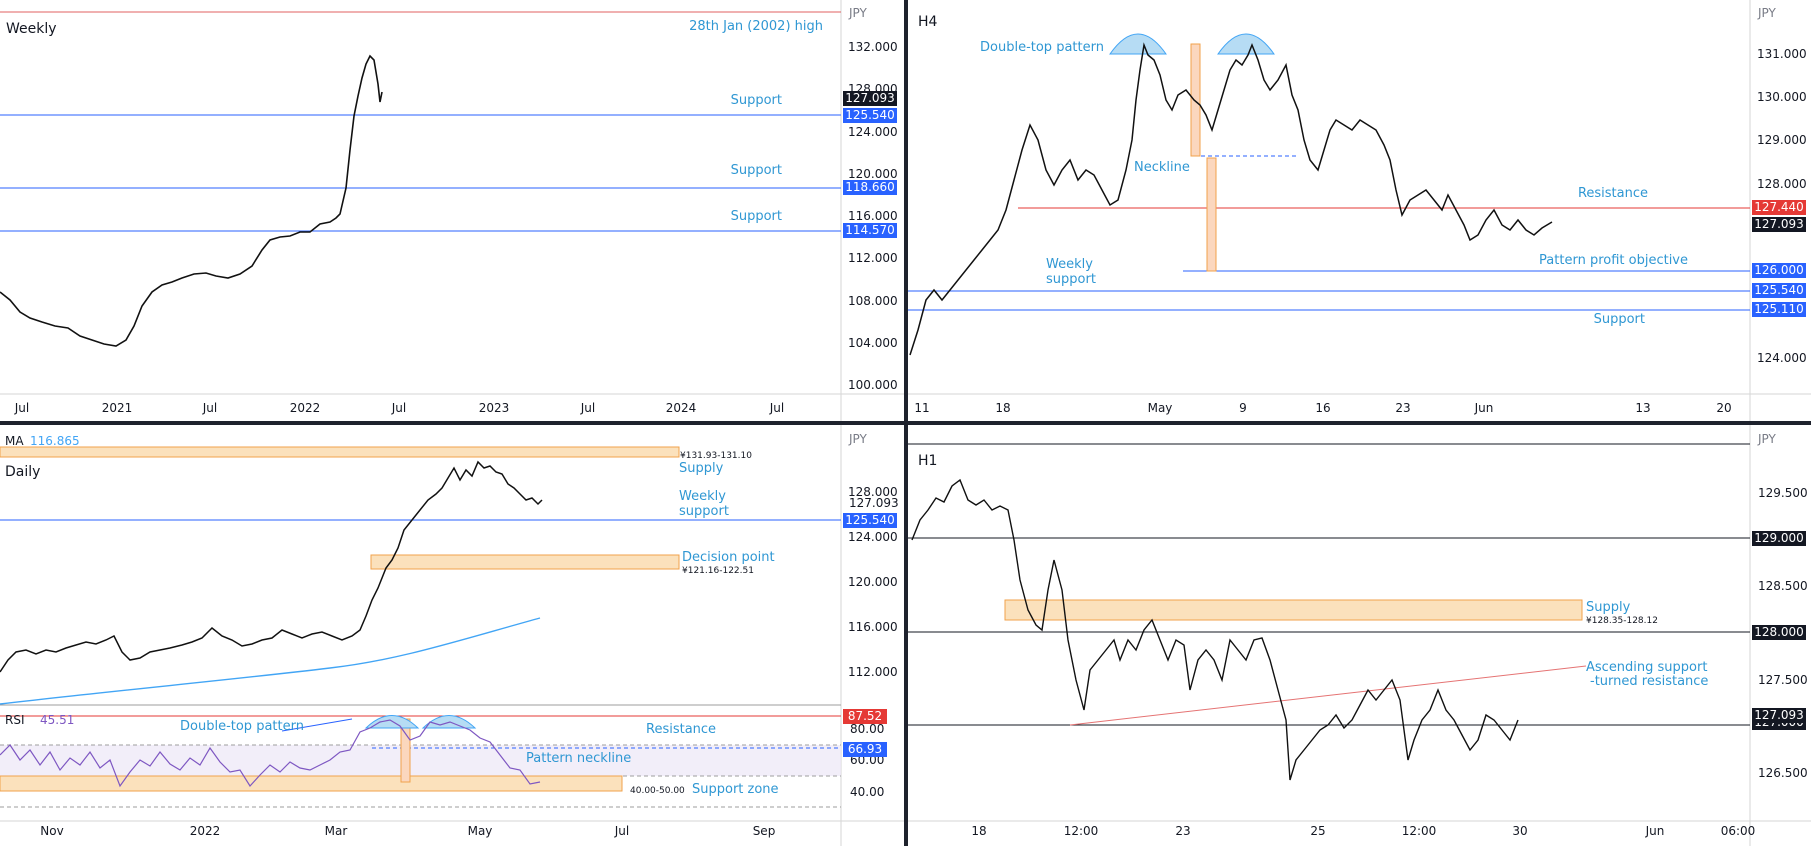 The width and height of the screenshot is (1811, 846). What do you see at coordinates (858, 13) in the screenshot?
I see `weekly-currency: JPY` at bounding box center [858, 13].